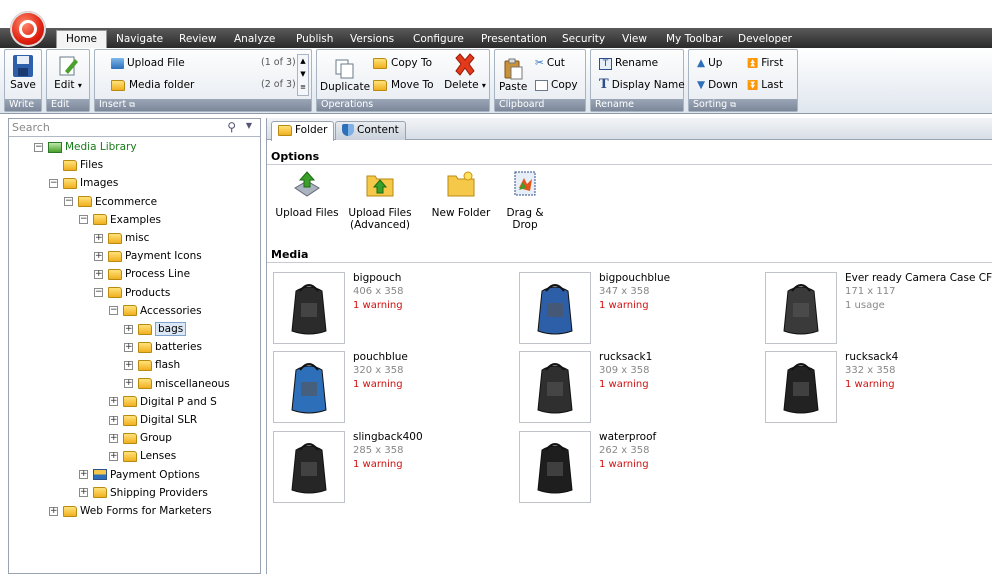 Image resolution: width=992 pixels, height=574 pixels. What do you see at coordinates (155, 311) in the screenshot?
I see `tree-node-accessories: − Accessories` at bounding box center [155, 311].